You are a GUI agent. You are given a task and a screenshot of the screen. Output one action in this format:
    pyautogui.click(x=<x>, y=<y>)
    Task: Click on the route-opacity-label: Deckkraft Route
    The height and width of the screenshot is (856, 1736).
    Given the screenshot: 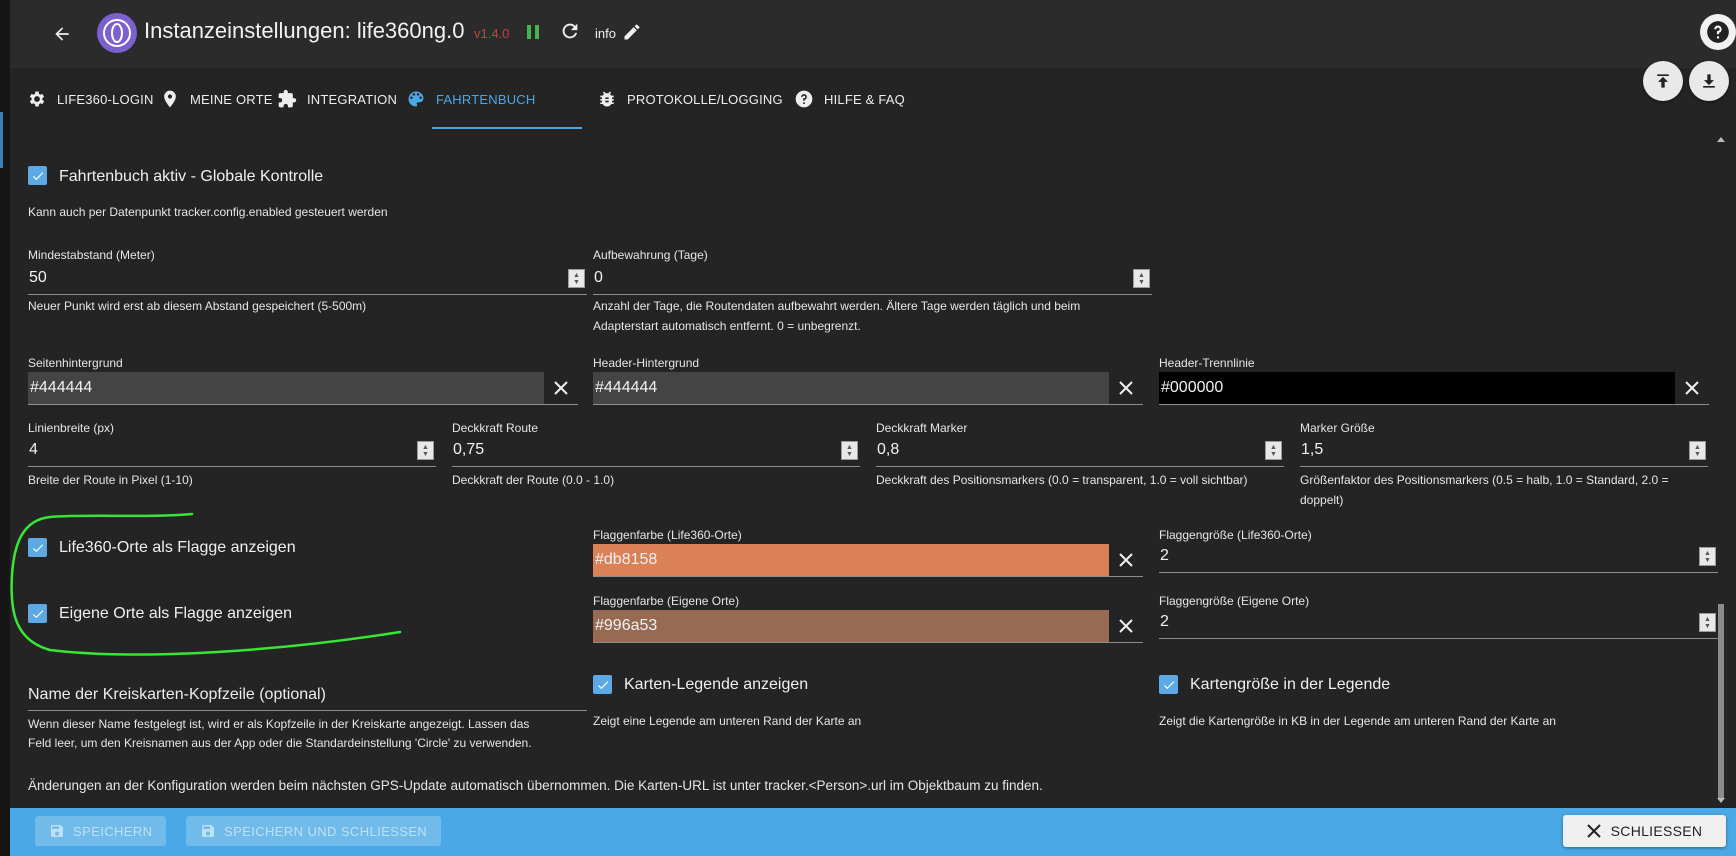 What is the action you would take?
    pyautogui.click(x=495, y=428)
    